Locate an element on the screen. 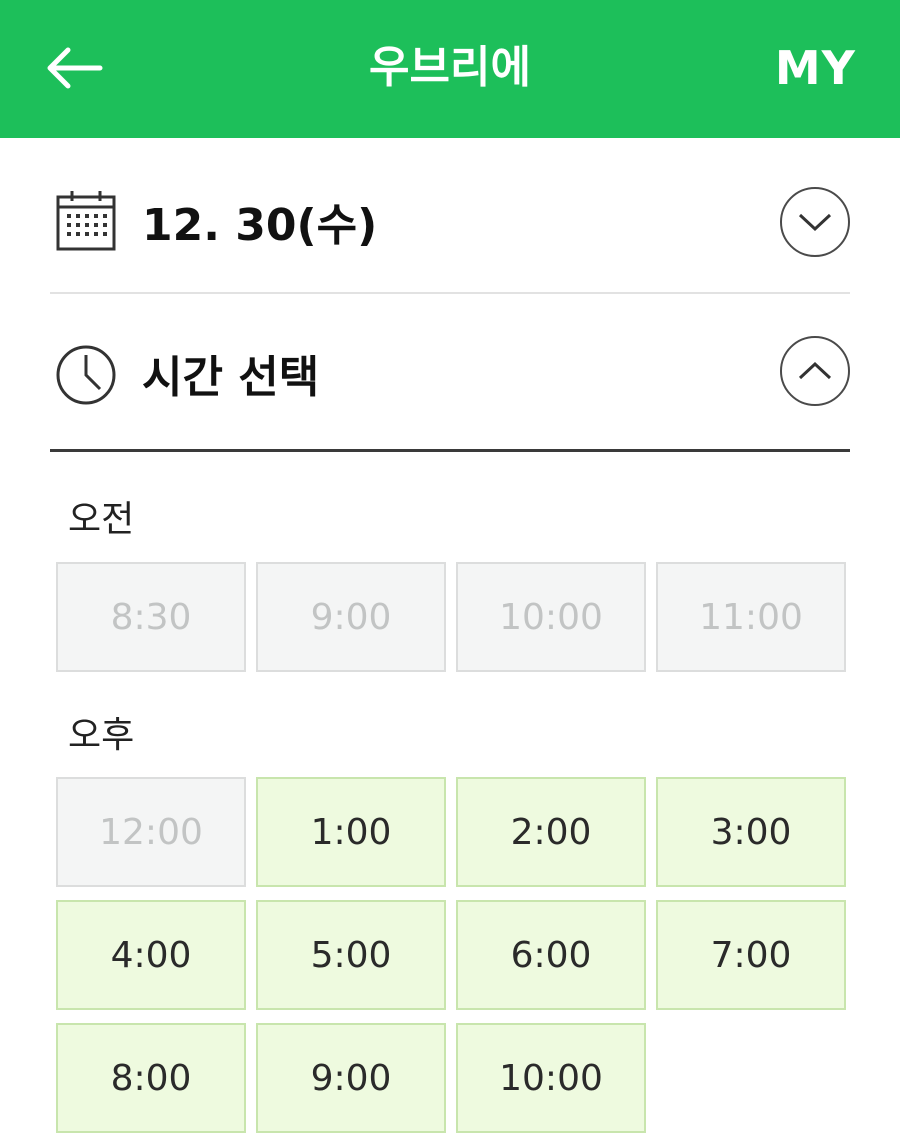 The height and width of the screenshot is (1133, 900). time-selector: 시간 선택 is located at coordinates (450, 374).